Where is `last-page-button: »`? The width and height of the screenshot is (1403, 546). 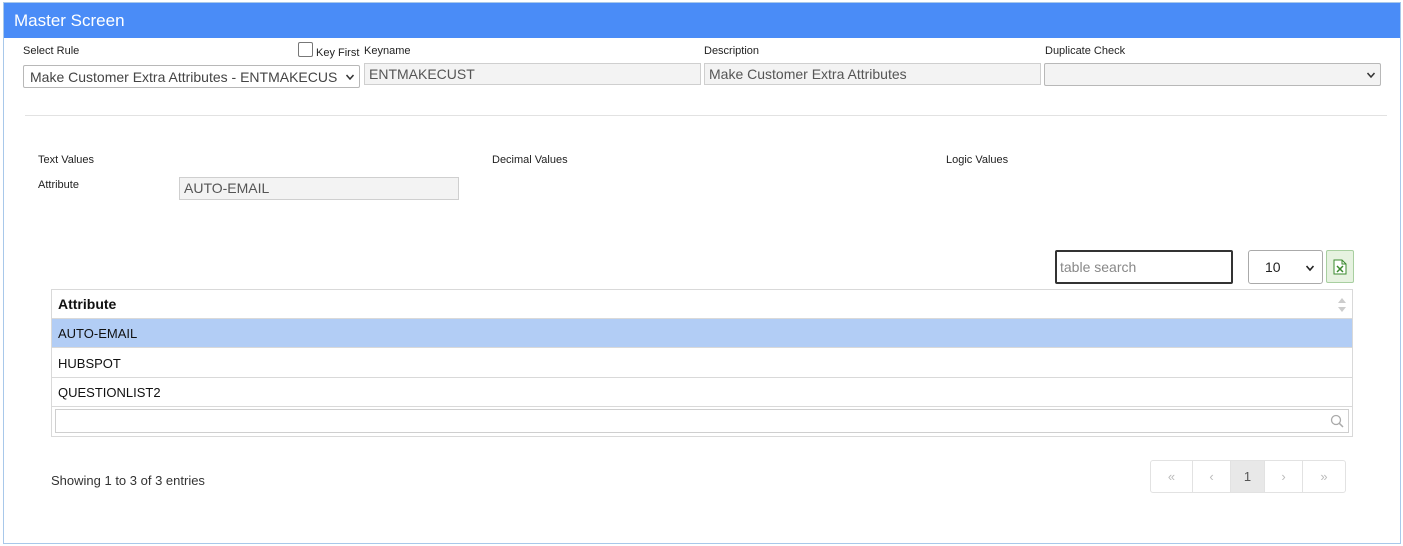
last-page-button: » is located at coordinates (1324, 476).